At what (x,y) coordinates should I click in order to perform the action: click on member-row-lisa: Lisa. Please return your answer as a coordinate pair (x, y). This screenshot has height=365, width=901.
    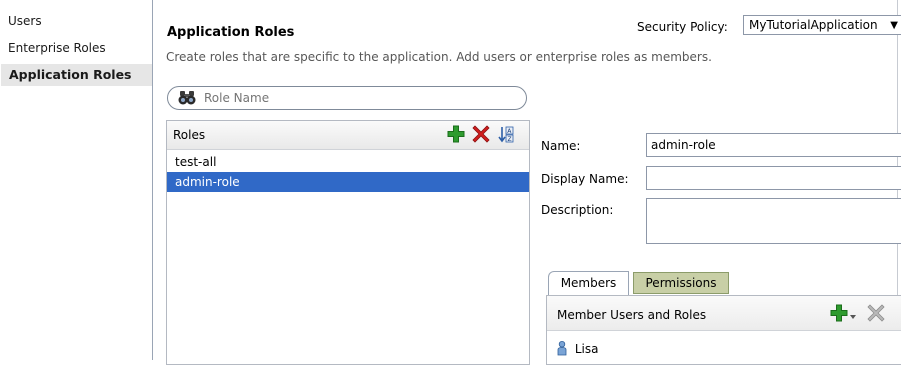
    Looking at the image, I should click on (577, 350).